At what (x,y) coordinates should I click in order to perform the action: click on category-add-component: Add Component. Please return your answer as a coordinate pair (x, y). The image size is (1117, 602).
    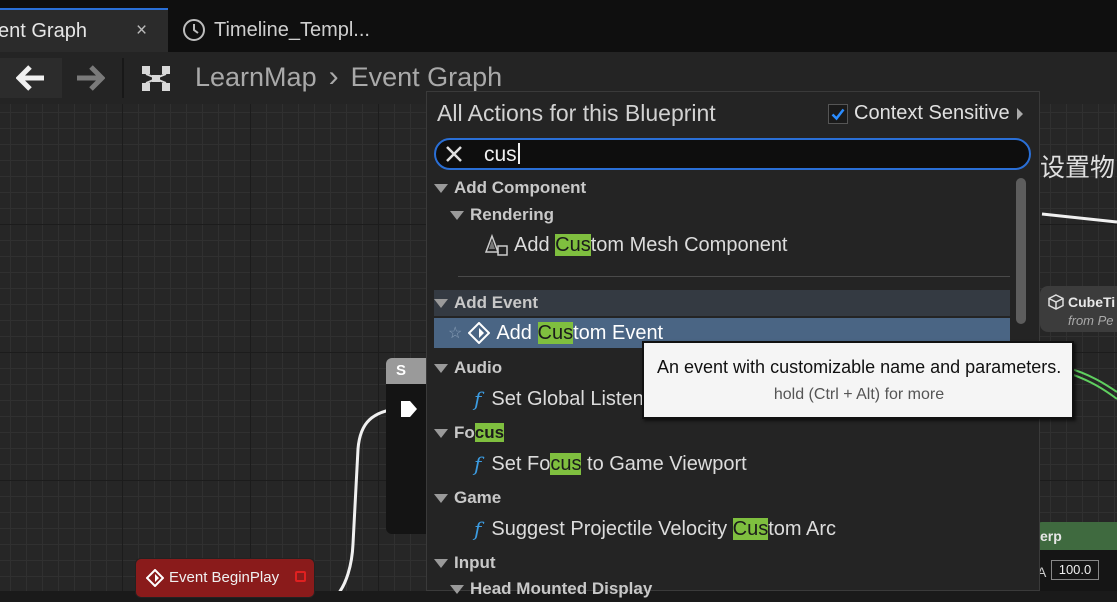
    Looking at the image, I should click on (722, 188).